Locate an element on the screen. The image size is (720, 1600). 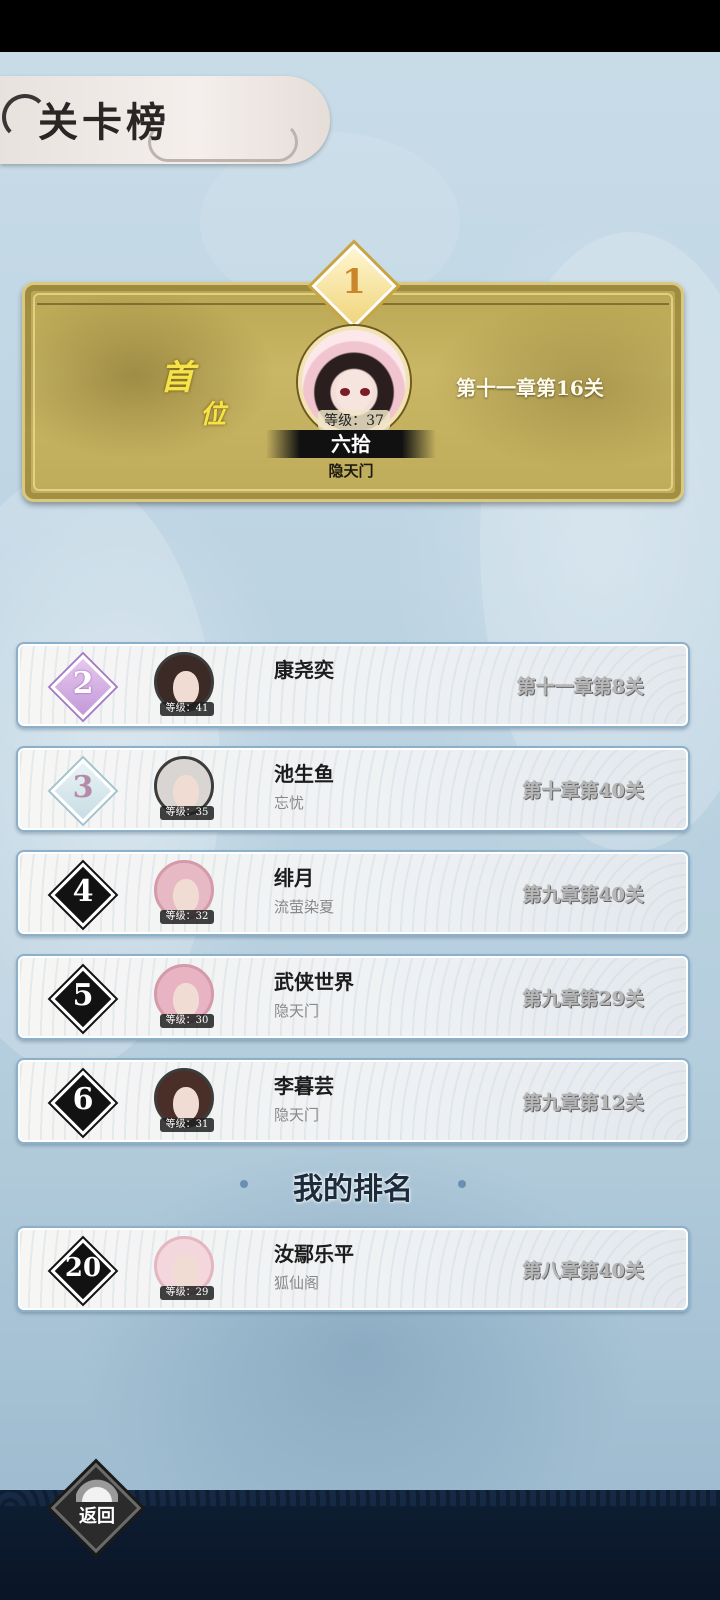
first-place-progress: 第十一章第16关 is located at coordinates (530, 388).